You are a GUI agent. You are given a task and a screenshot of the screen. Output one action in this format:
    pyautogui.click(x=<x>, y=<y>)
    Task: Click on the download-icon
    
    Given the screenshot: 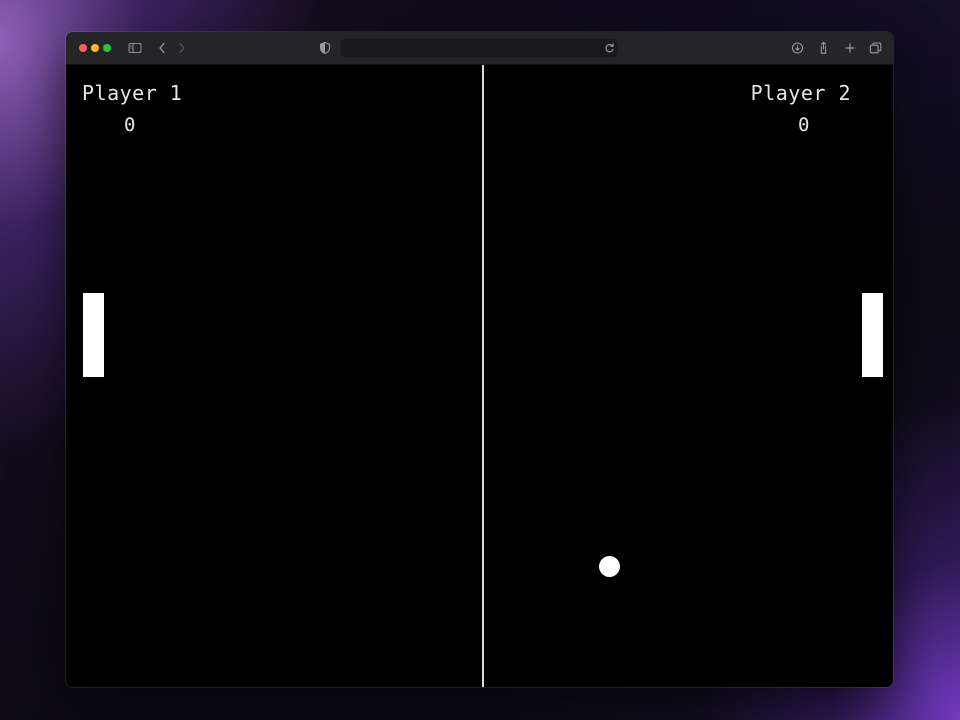 What is the action you would take?
    pyautogui.click(x=797, y=48)
    